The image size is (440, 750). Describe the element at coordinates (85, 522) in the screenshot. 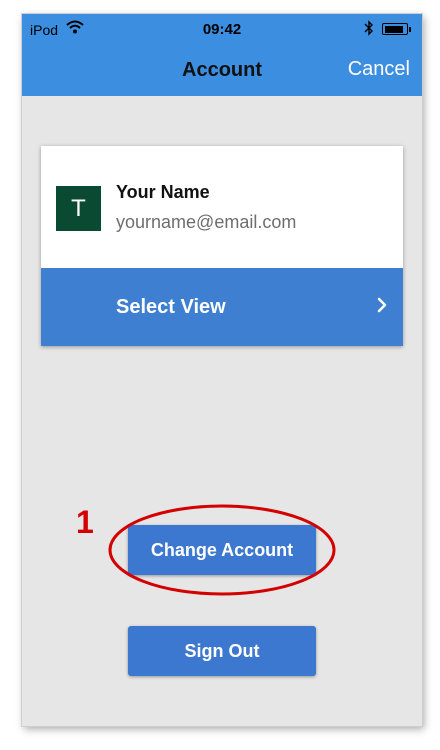

I see `callout-number: 1` at that location.